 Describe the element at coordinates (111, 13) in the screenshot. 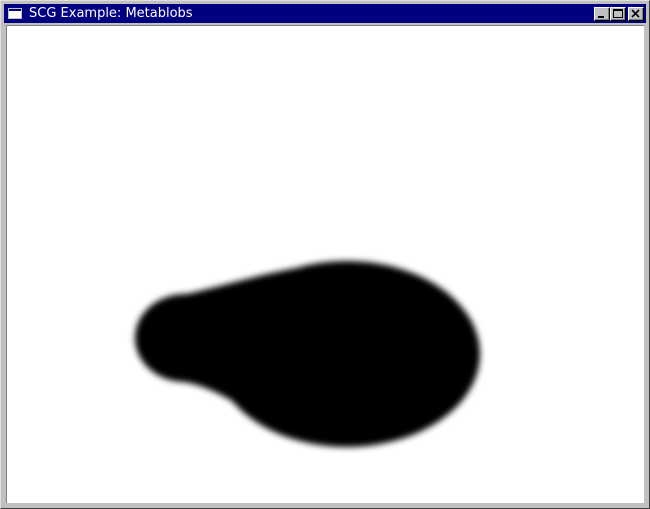

I see `window-title: SCG Example: Metablobs` at that location.